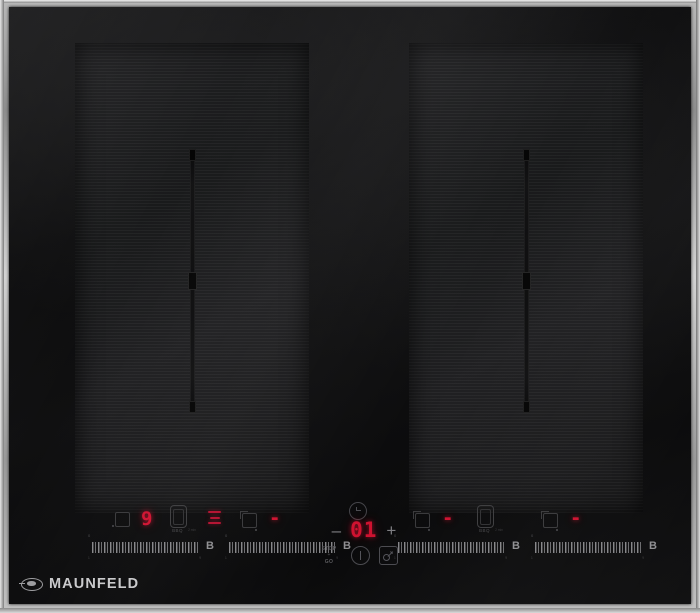  Describe the element at coordinates (576, 518) in the screenshot. I see `right-rear-level-display: -` at that location.